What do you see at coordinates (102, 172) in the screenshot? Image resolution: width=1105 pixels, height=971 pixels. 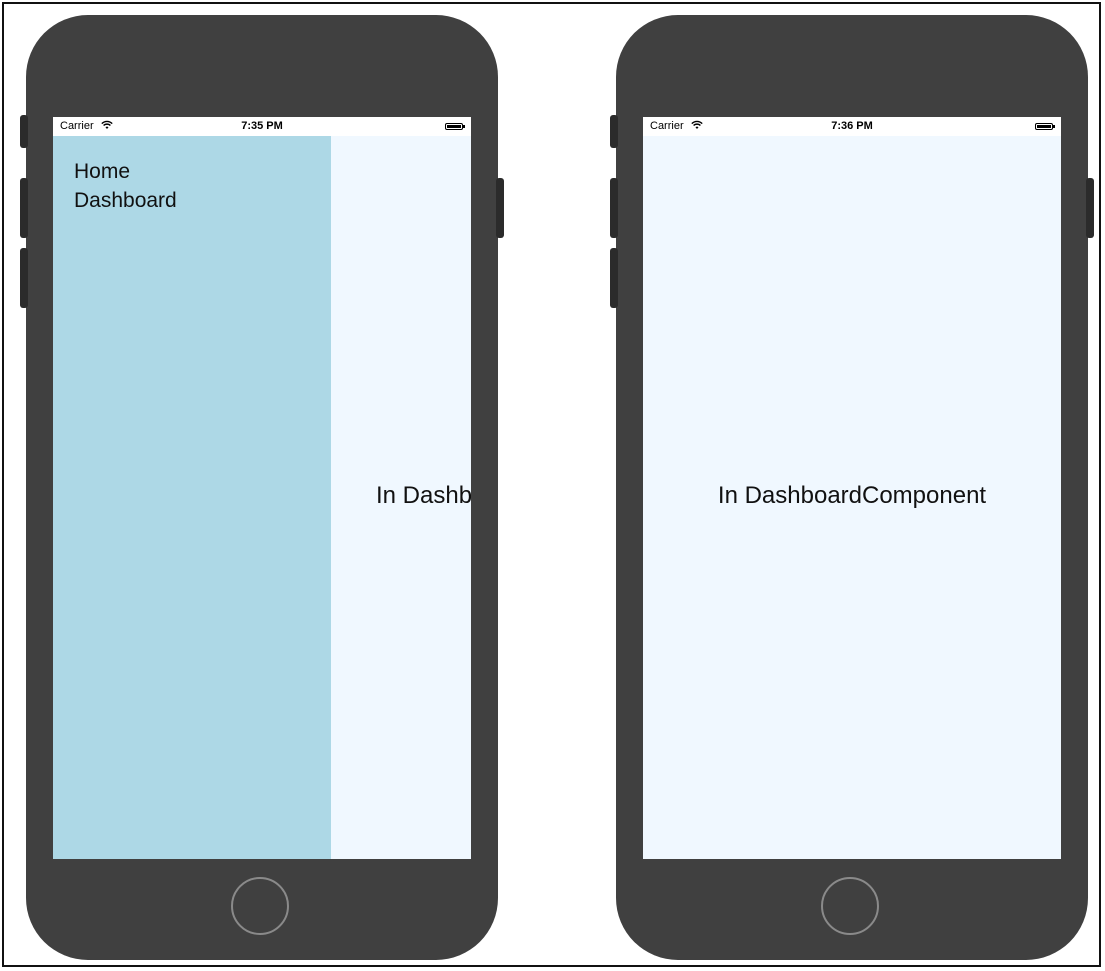 I see `drawer-item-home: Home` at bounding box center [102, 172].